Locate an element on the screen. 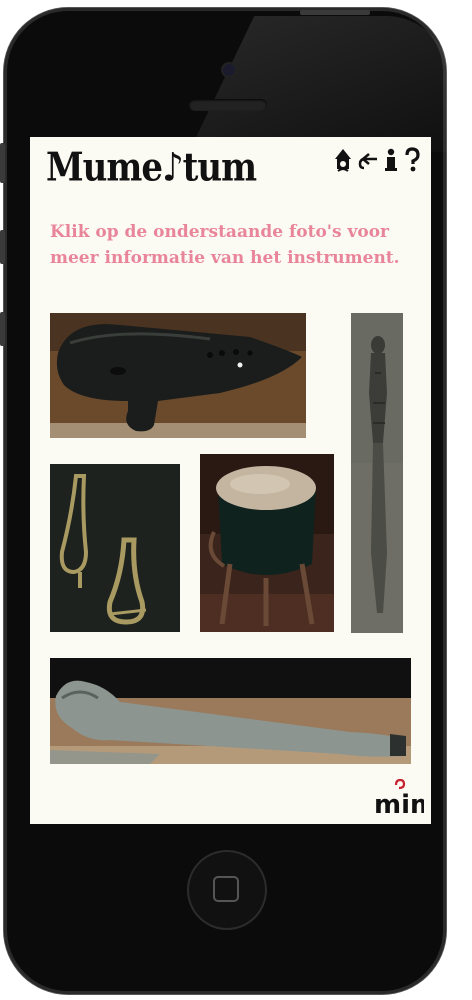  mim-logo: mim is located at coordinates (401, 799).